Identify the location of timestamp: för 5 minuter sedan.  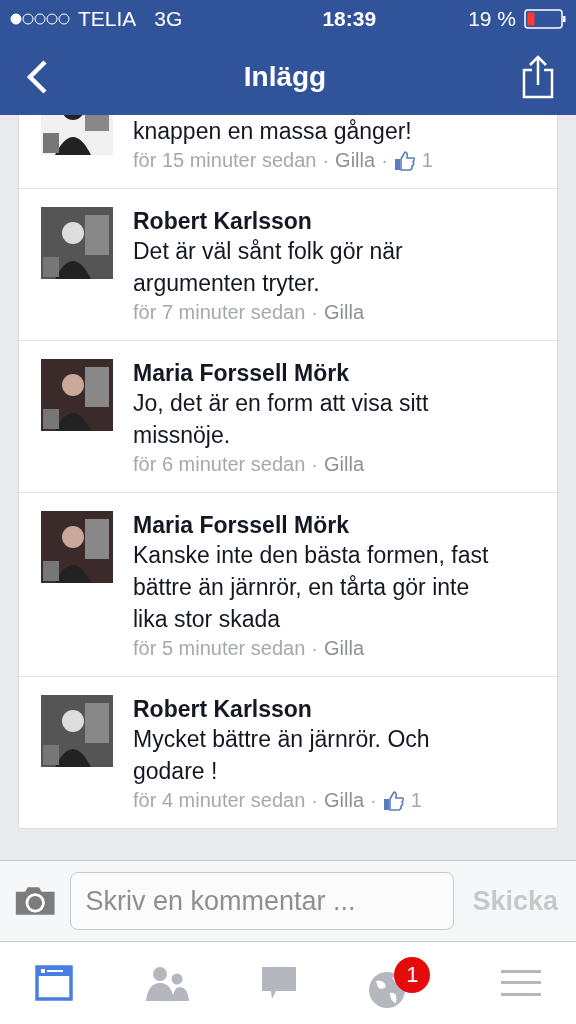
(219, 648).